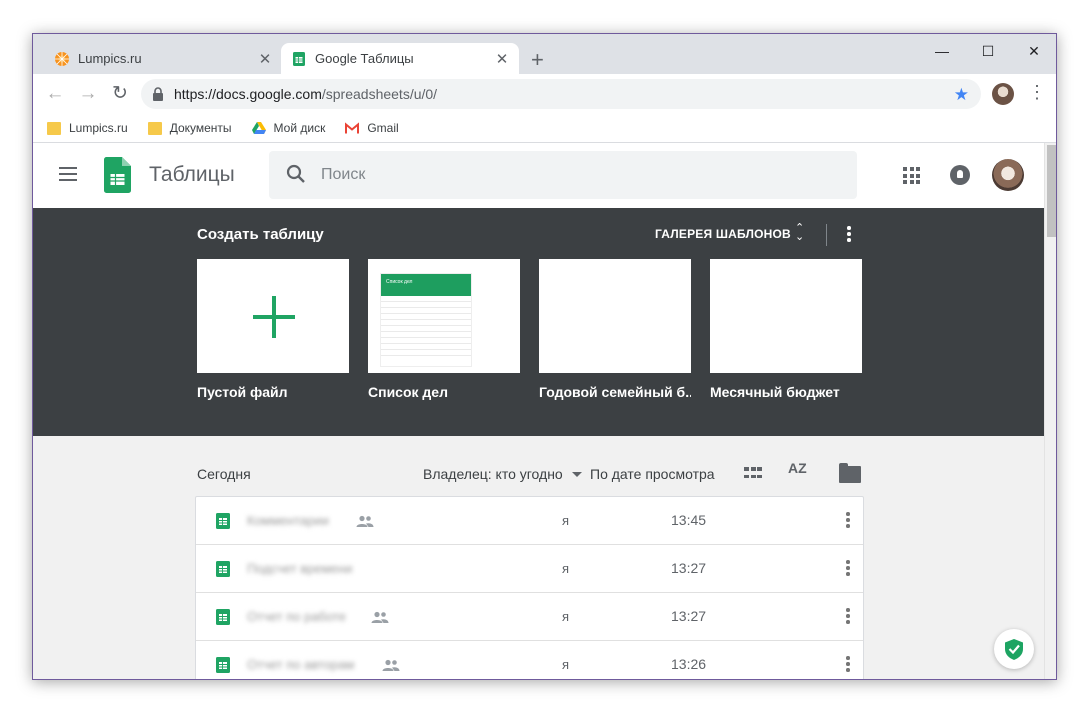  What do you see at coordinates (158, 94) in the screenshot?
I see `lock-icon` at bounding box center [158, 94].